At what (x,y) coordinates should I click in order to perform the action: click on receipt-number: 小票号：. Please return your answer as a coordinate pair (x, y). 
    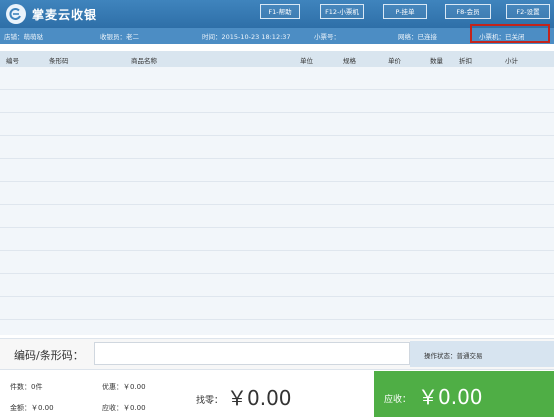
    Looking at the image, I should click on (327, 37).